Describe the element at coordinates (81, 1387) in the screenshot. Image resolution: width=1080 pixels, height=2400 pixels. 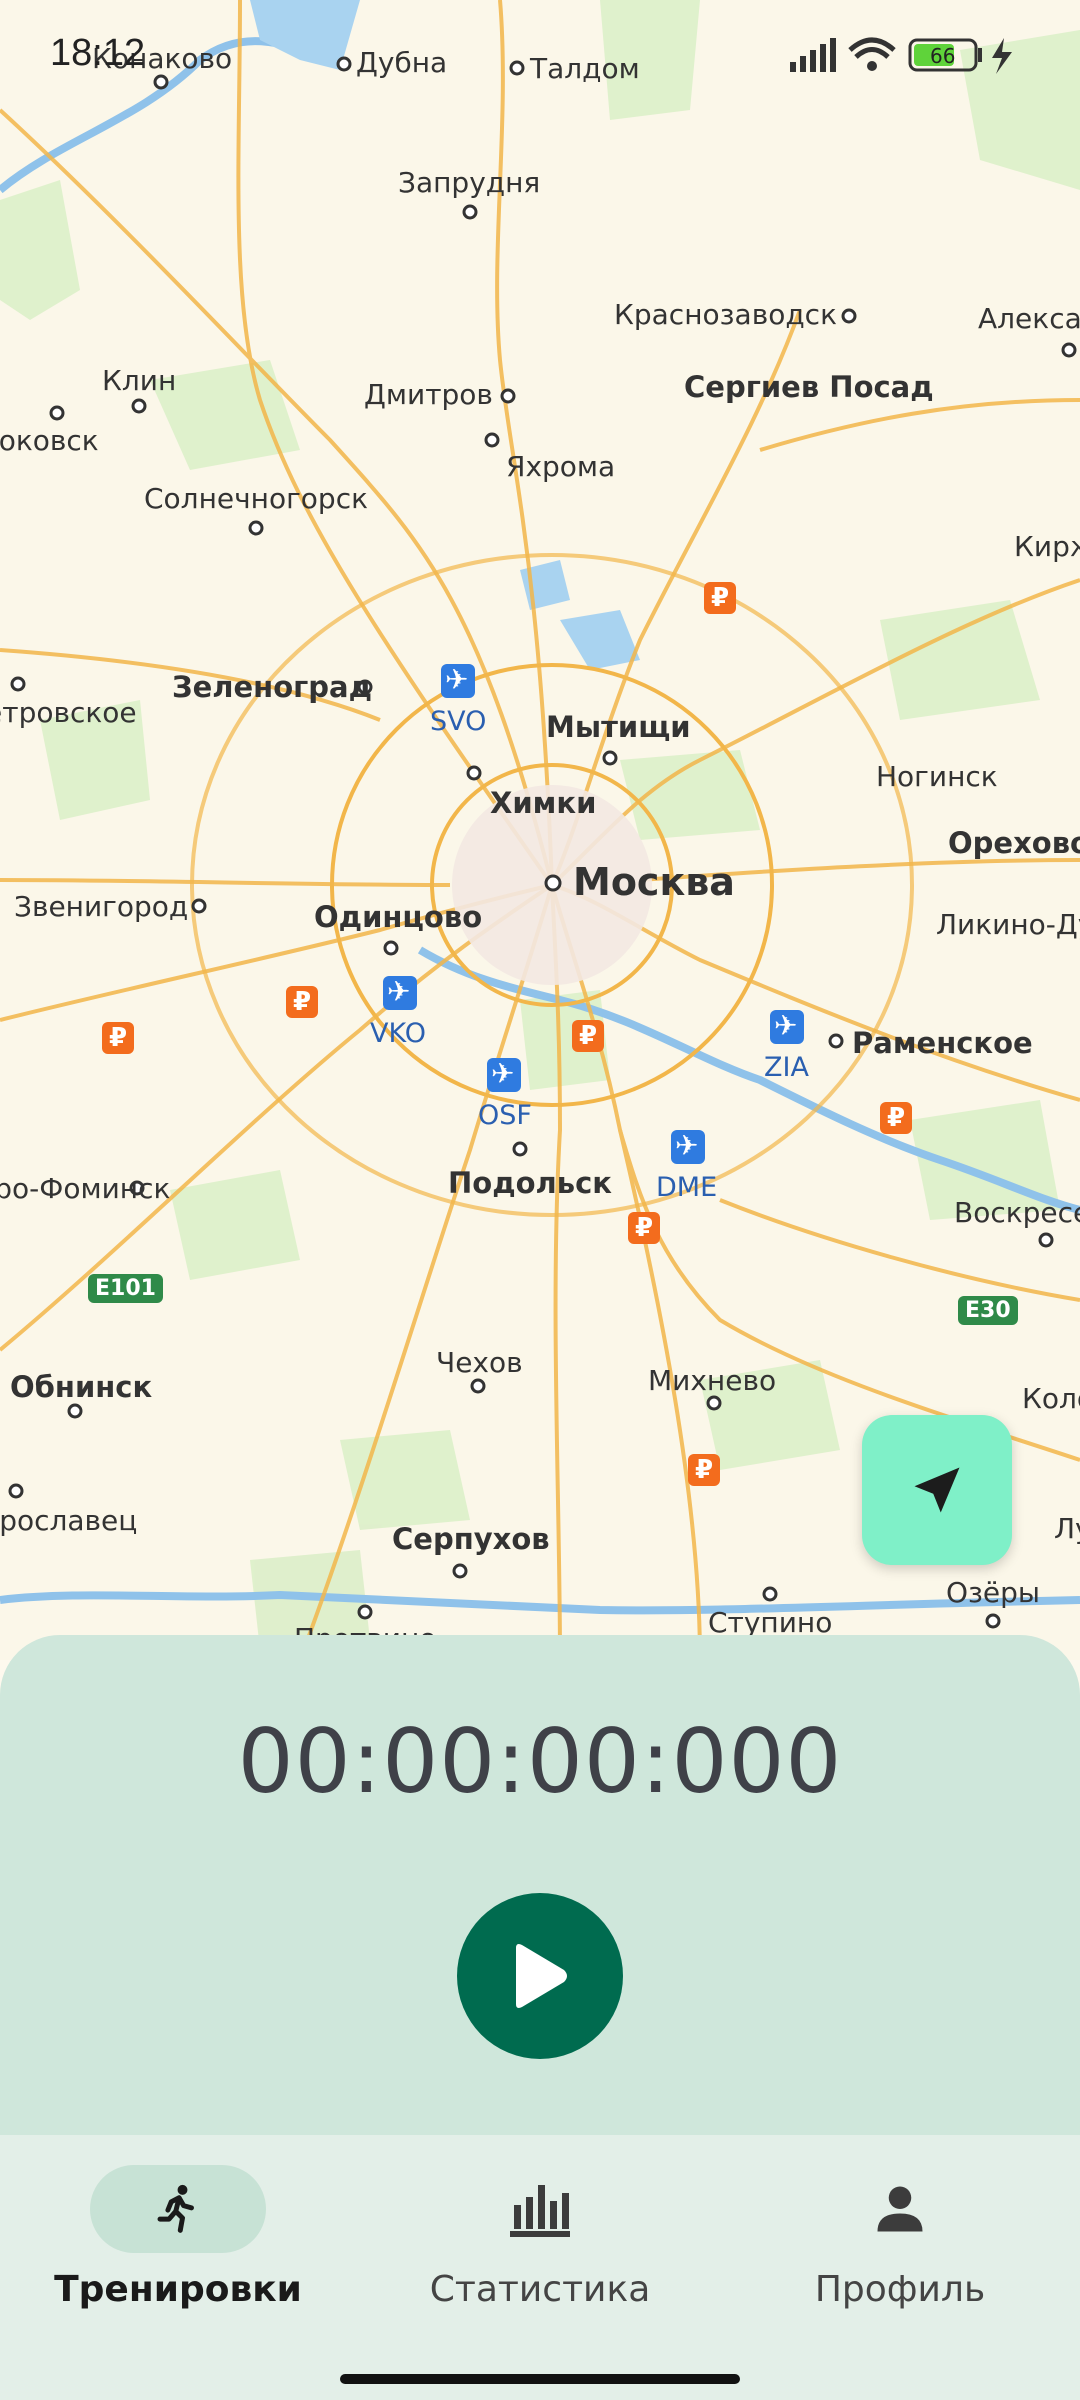
I see `city-label: Обнинск` at that location.